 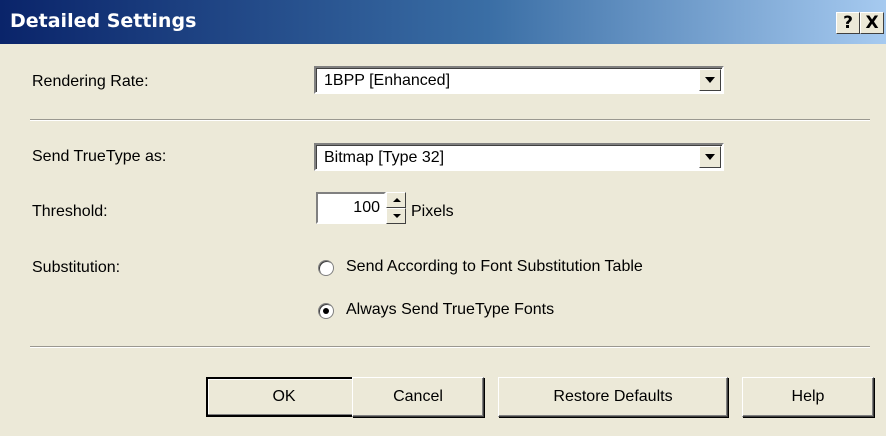 I want to click on radio-selected-icon, so click(x=326, y=311).